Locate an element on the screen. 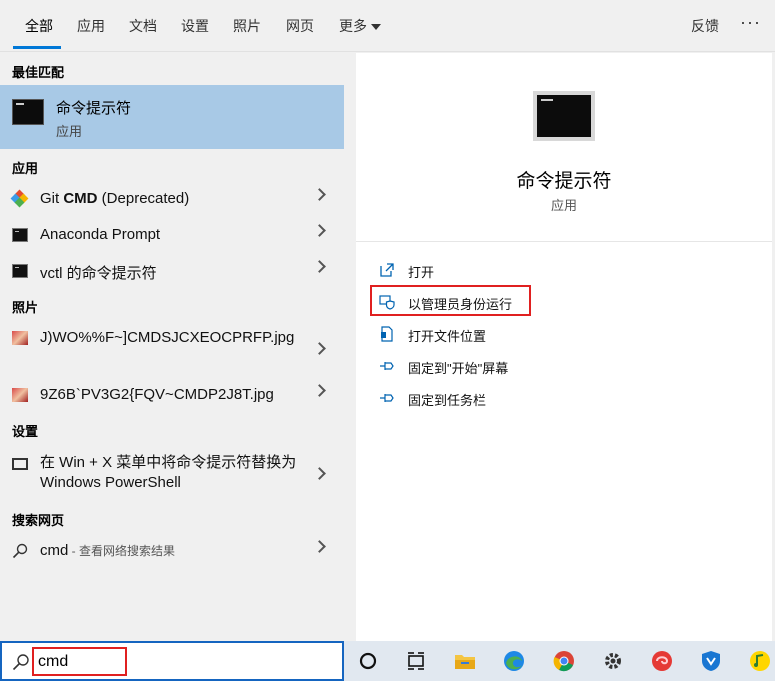 The height and width of the screenshot is (681, 775). web-suffix: - 查看网络搜索结果 is located at coordinates (122, 551).